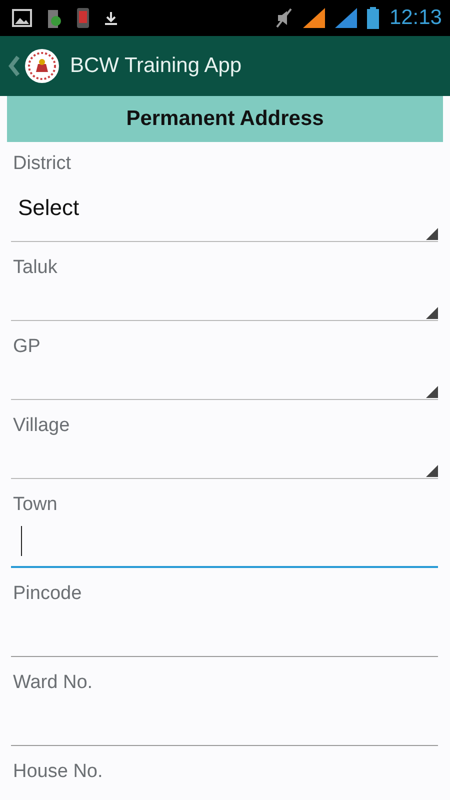  I want to click on dropdown-field: Select, so click(224, 208).